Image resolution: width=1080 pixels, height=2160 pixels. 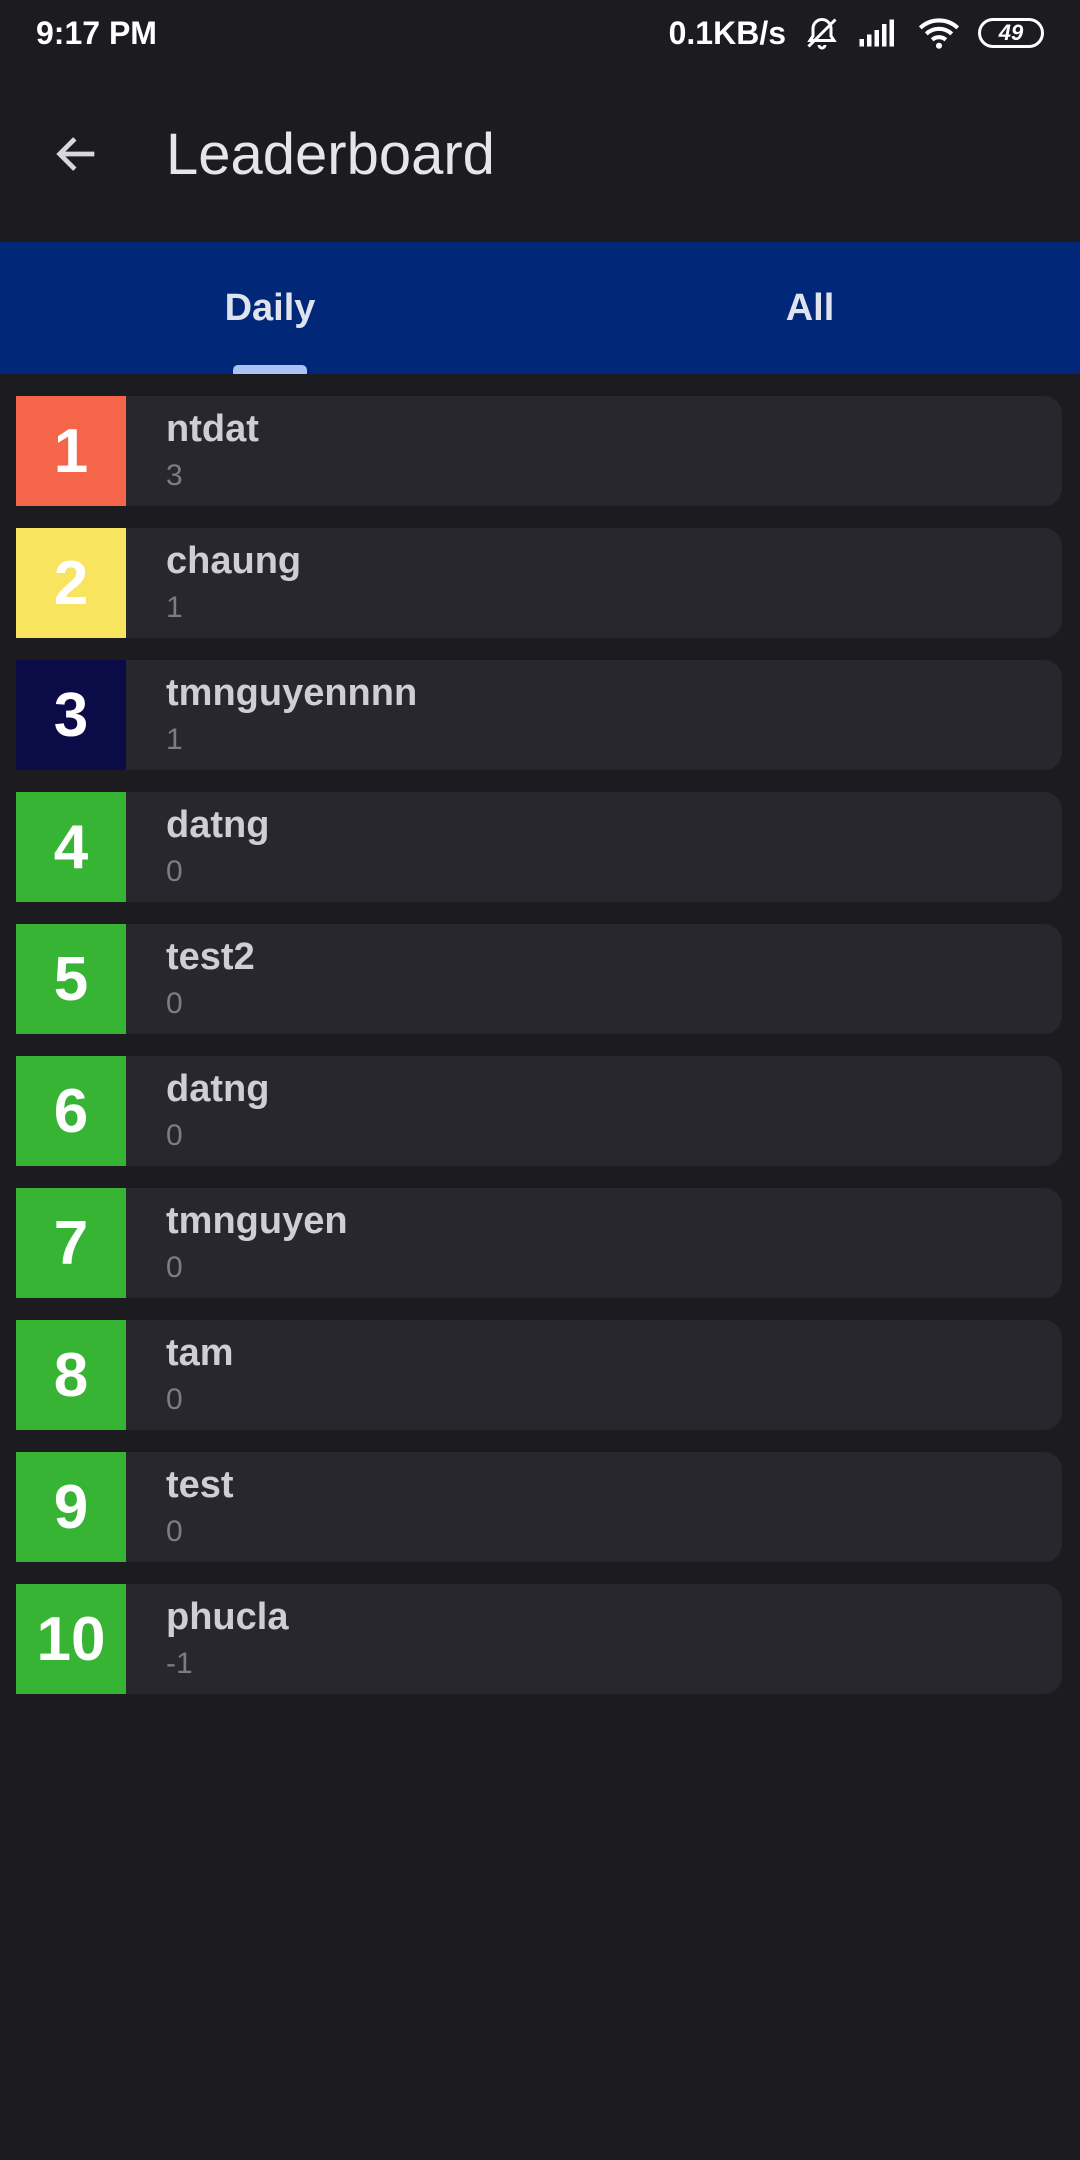 What do you see at coordinates (270, 369) in the screenshot?
I see `tab-indicator` at bounding box center [270, 369].